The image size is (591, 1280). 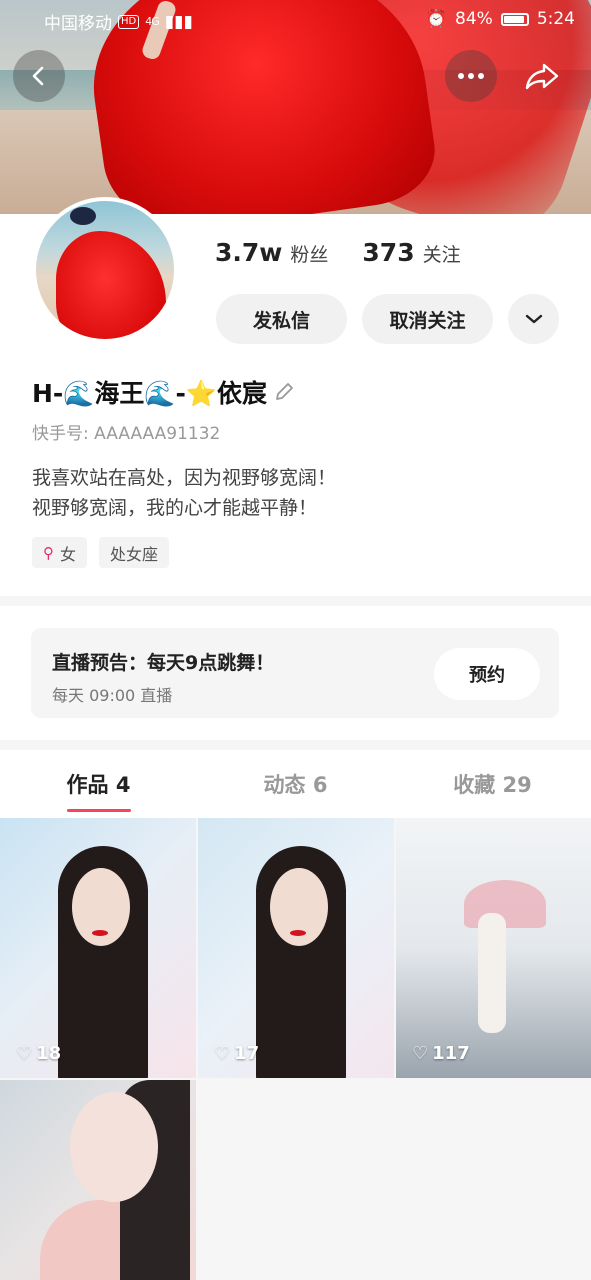 What do you see at coordinates (129, 21) in the screenshot?
I see `hd-badge: HD` at bounding box center [129, 21].